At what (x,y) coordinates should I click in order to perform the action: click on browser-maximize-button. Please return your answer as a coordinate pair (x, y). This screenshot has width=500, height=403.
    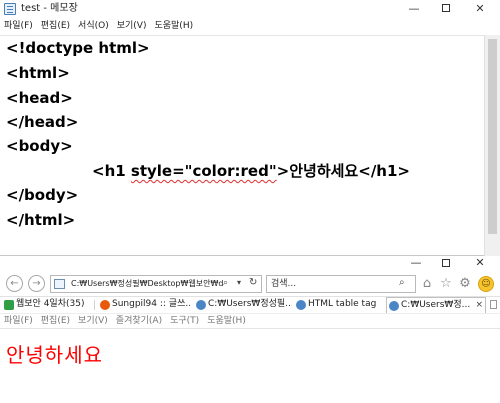
    Looking at the image, I should click on (446, 264).